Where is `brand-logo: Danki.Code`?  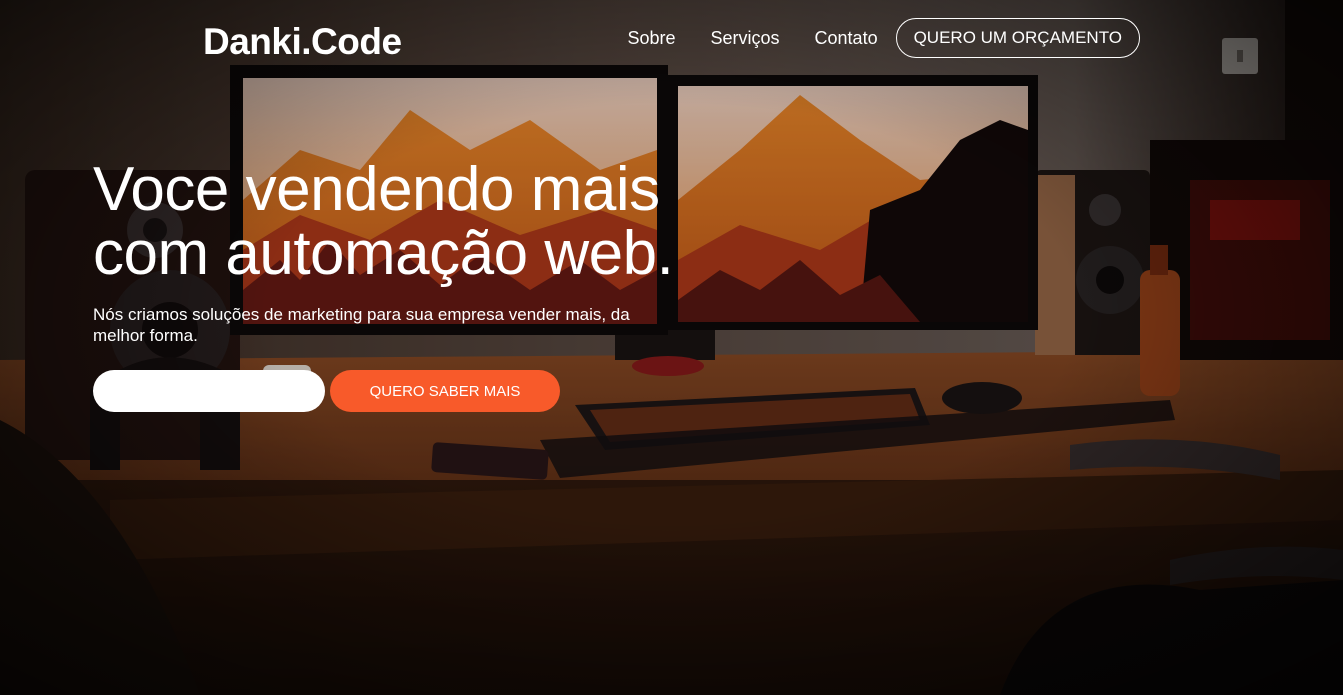
brand-logo: Danki.Code is located at coordinates (302, 42).